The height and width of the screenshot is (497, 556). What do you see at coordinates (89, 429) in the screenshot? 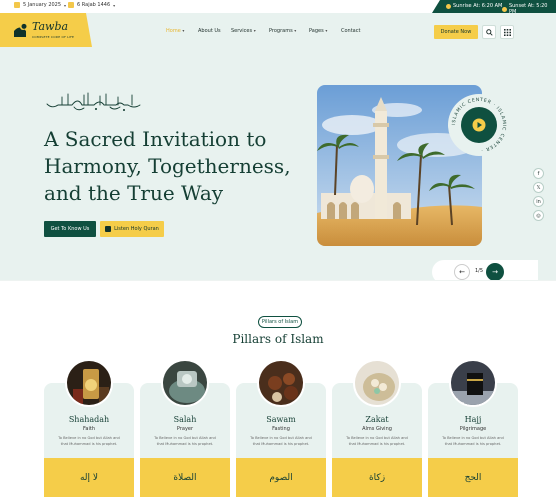
I see `pillar-subtitle: Faith` at bounding box center [89, 429].